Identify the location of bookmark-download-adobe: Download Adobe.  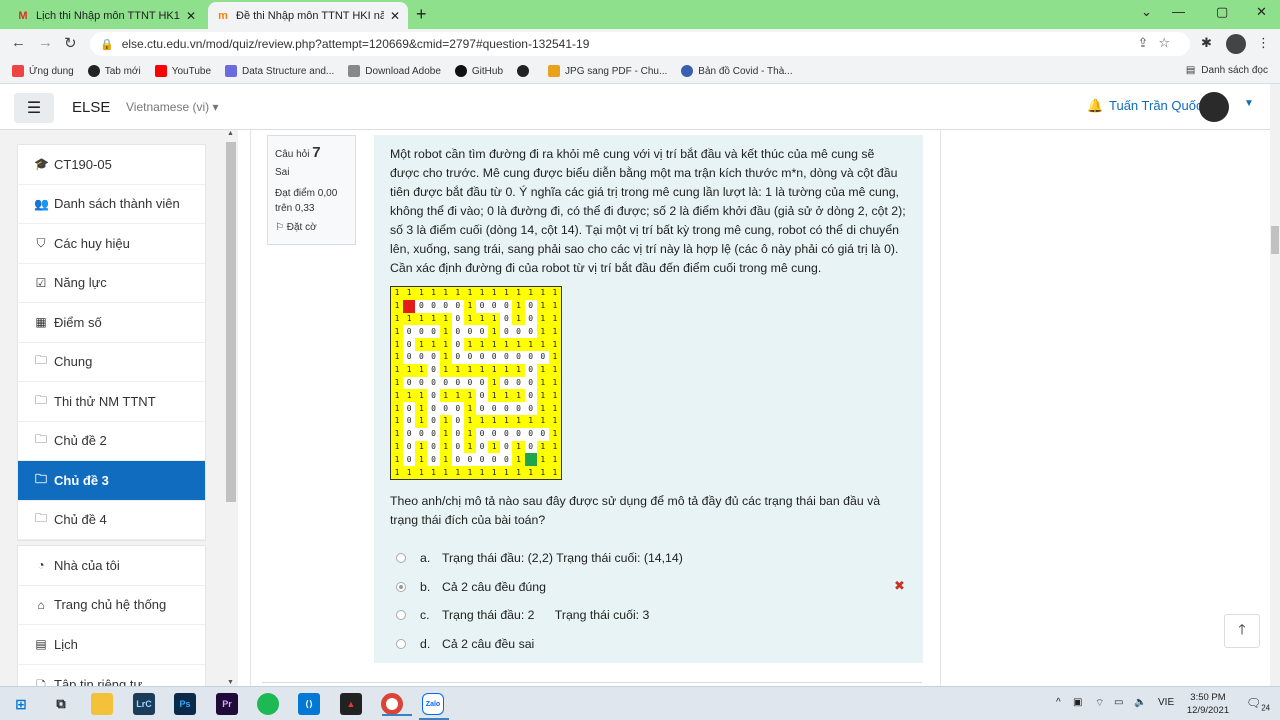
(394, 71).